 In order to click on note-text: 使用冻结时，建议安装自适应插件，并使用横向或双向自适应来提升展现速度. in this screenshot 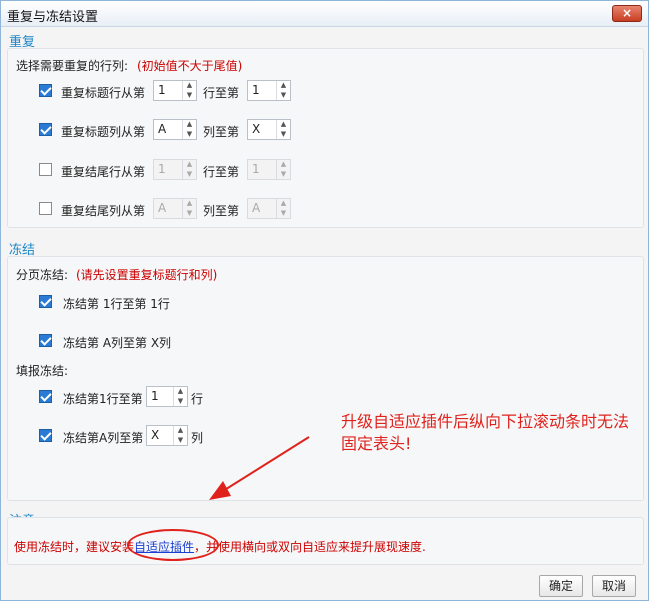, I will do `click(220, 546)`.